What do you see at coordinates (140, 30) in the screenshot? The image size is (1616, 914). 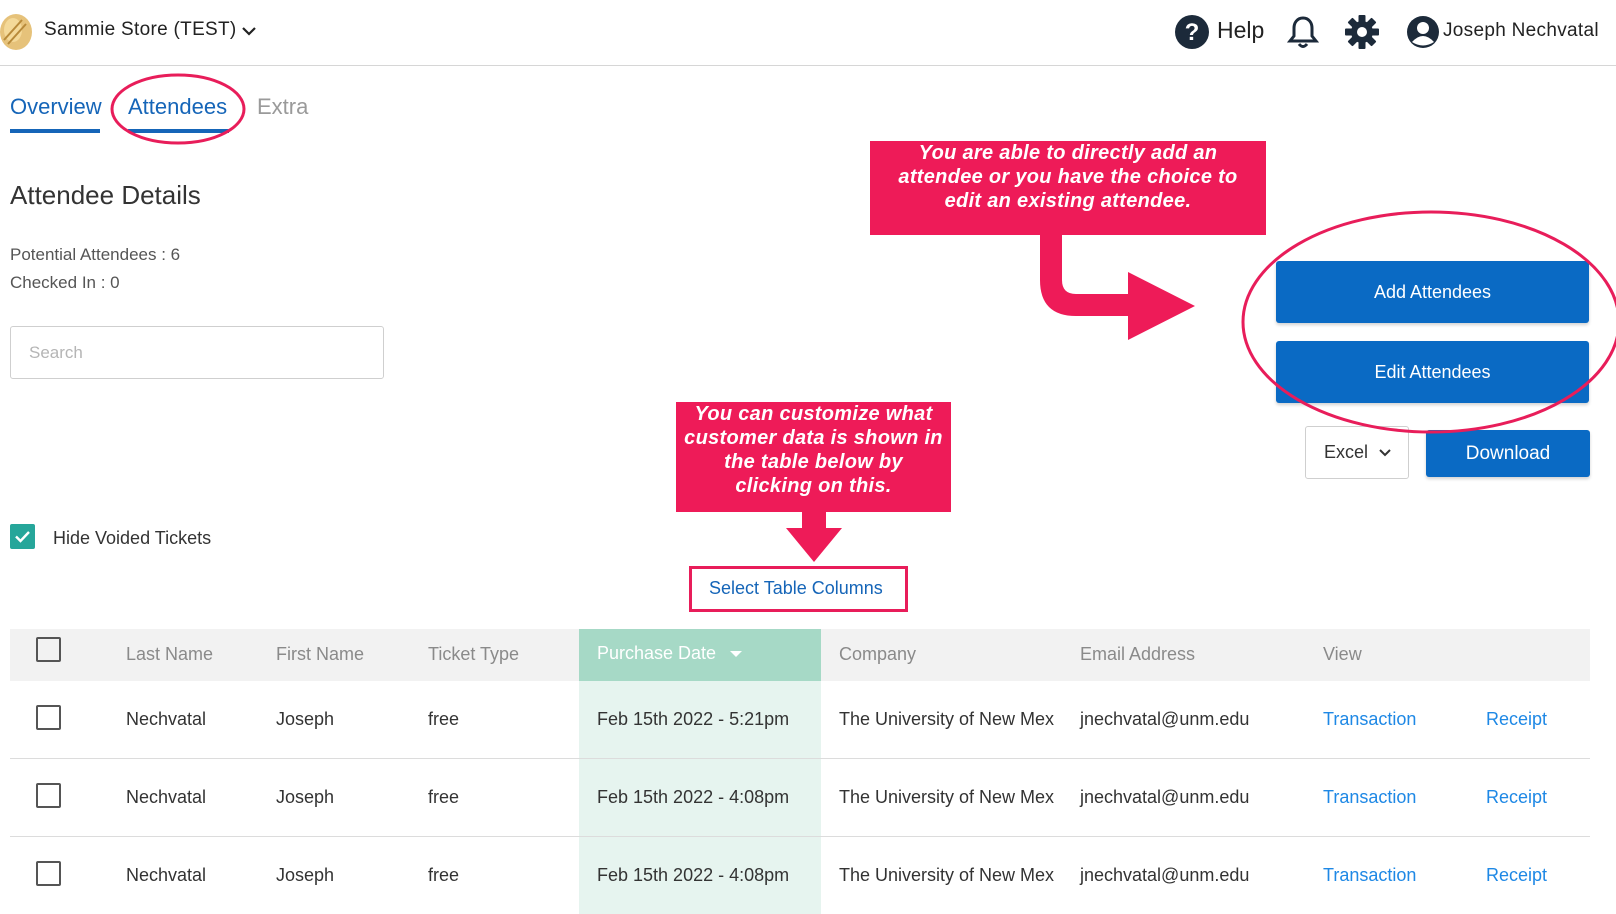 I see `store-selector: Sammie Store (TEST)` at bounding box center [140, 30].